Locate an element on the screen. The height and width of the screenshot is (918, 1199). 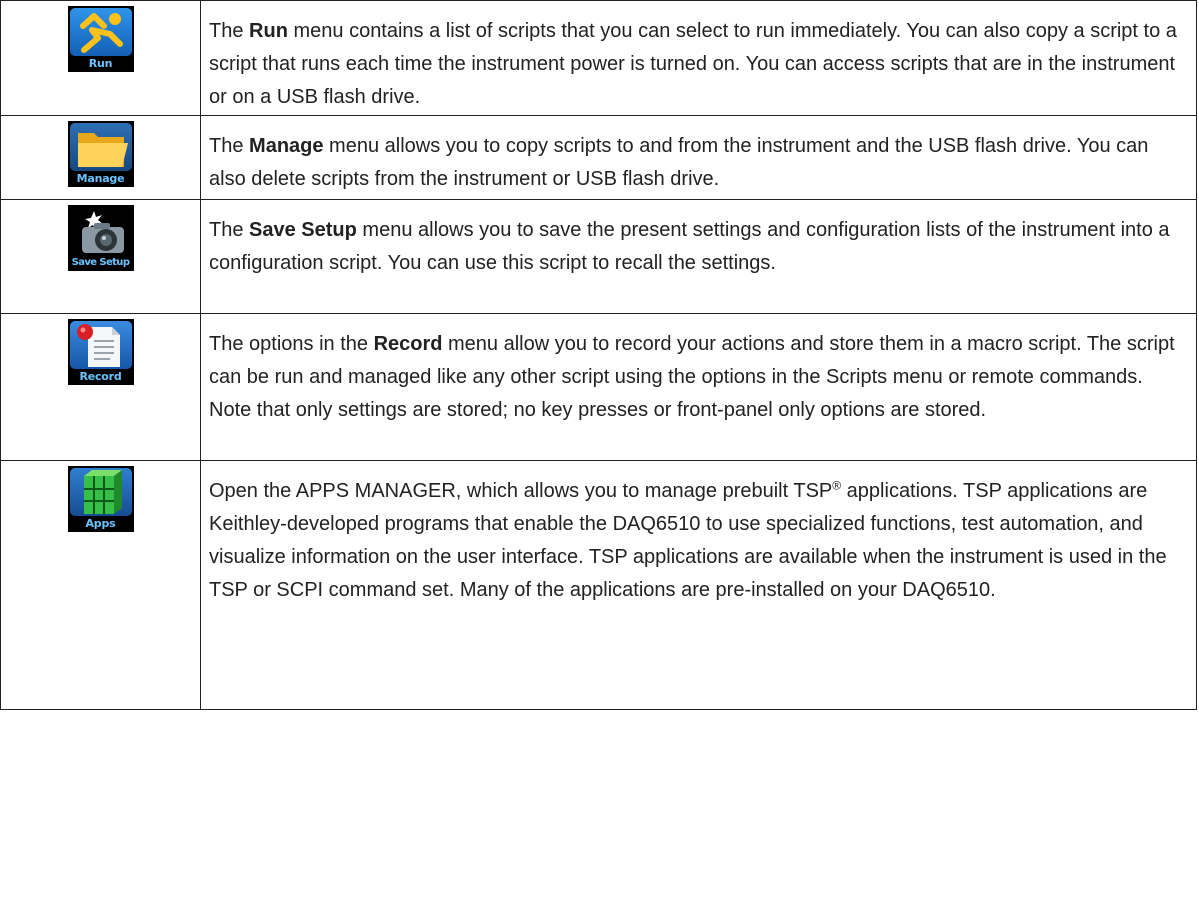
icon-cell: Manage is located at coordinates (100, 157).